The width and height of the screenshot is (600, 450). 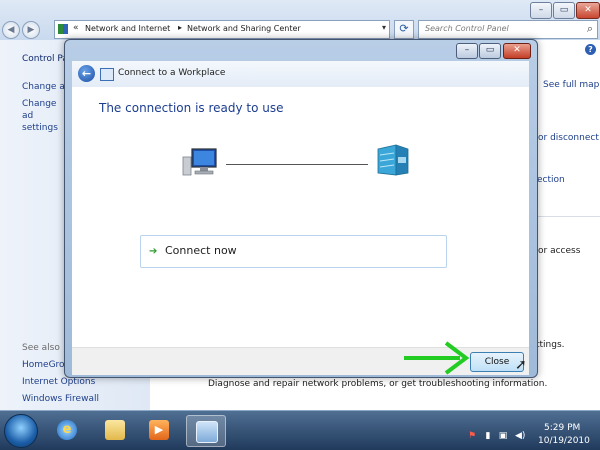 What do you see at coordinates (503, 436) in the screenshot?
I see `network-icon: ▣` at bounding box center [503, 436].